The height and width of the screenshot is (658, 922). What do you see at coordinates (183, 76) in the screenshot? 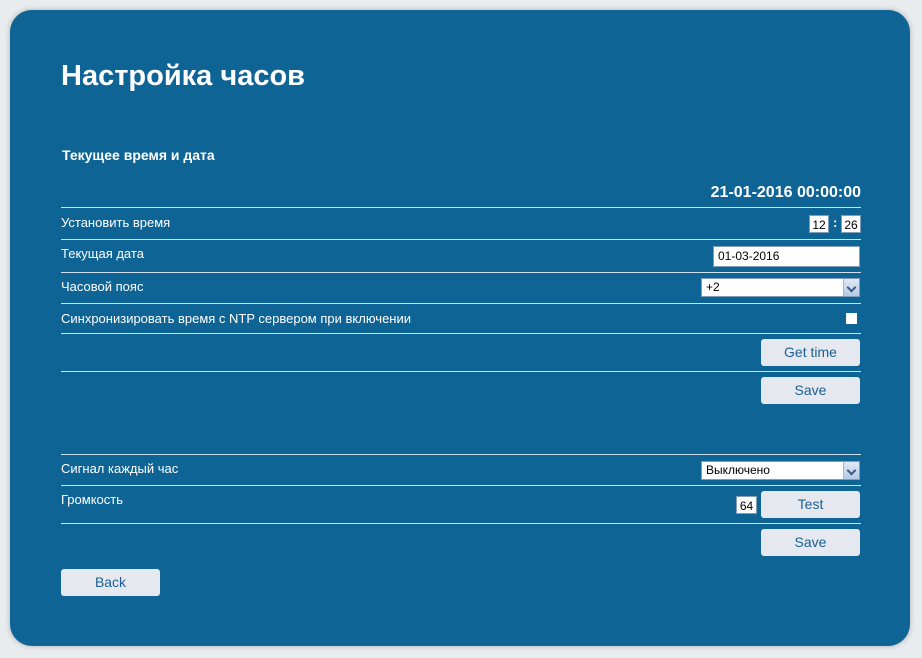
I see `page-title: Настройка часов` at bounding box center [183, 76].